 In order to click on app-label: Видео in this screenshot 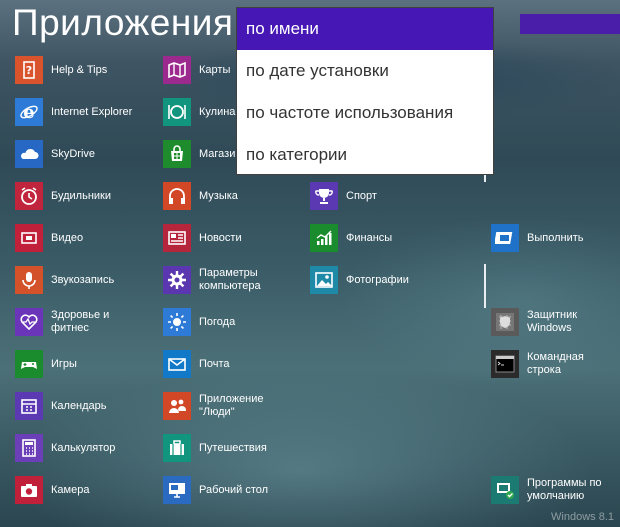, I will do `click(67, 237)`.